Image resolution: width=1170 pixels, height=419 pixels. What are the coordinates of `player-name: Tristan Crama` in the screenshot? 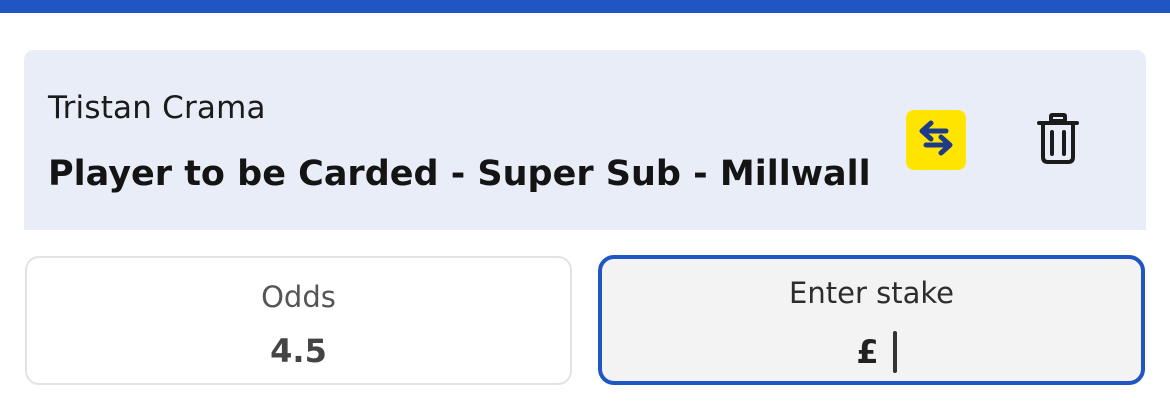 It's located at (157, 108).